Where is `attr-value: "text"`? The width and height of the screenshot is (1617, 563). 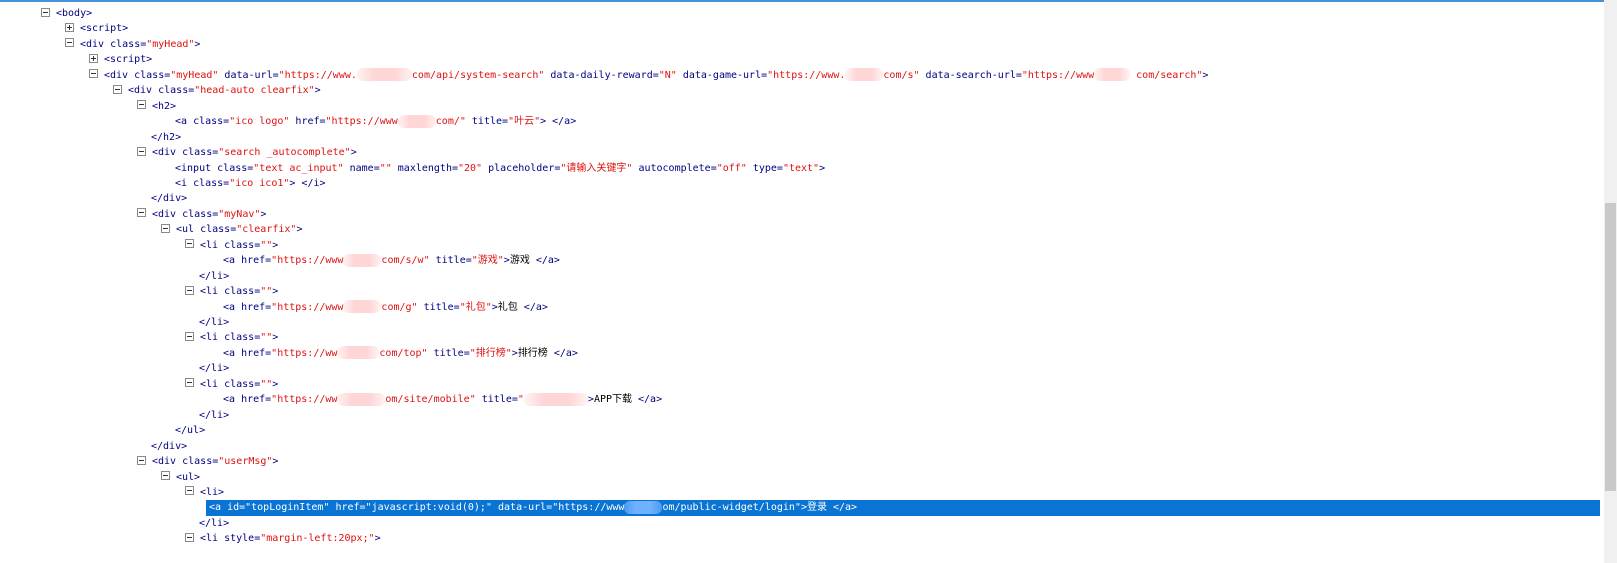 attr-value: "text" is located at coordinates (801, 168).